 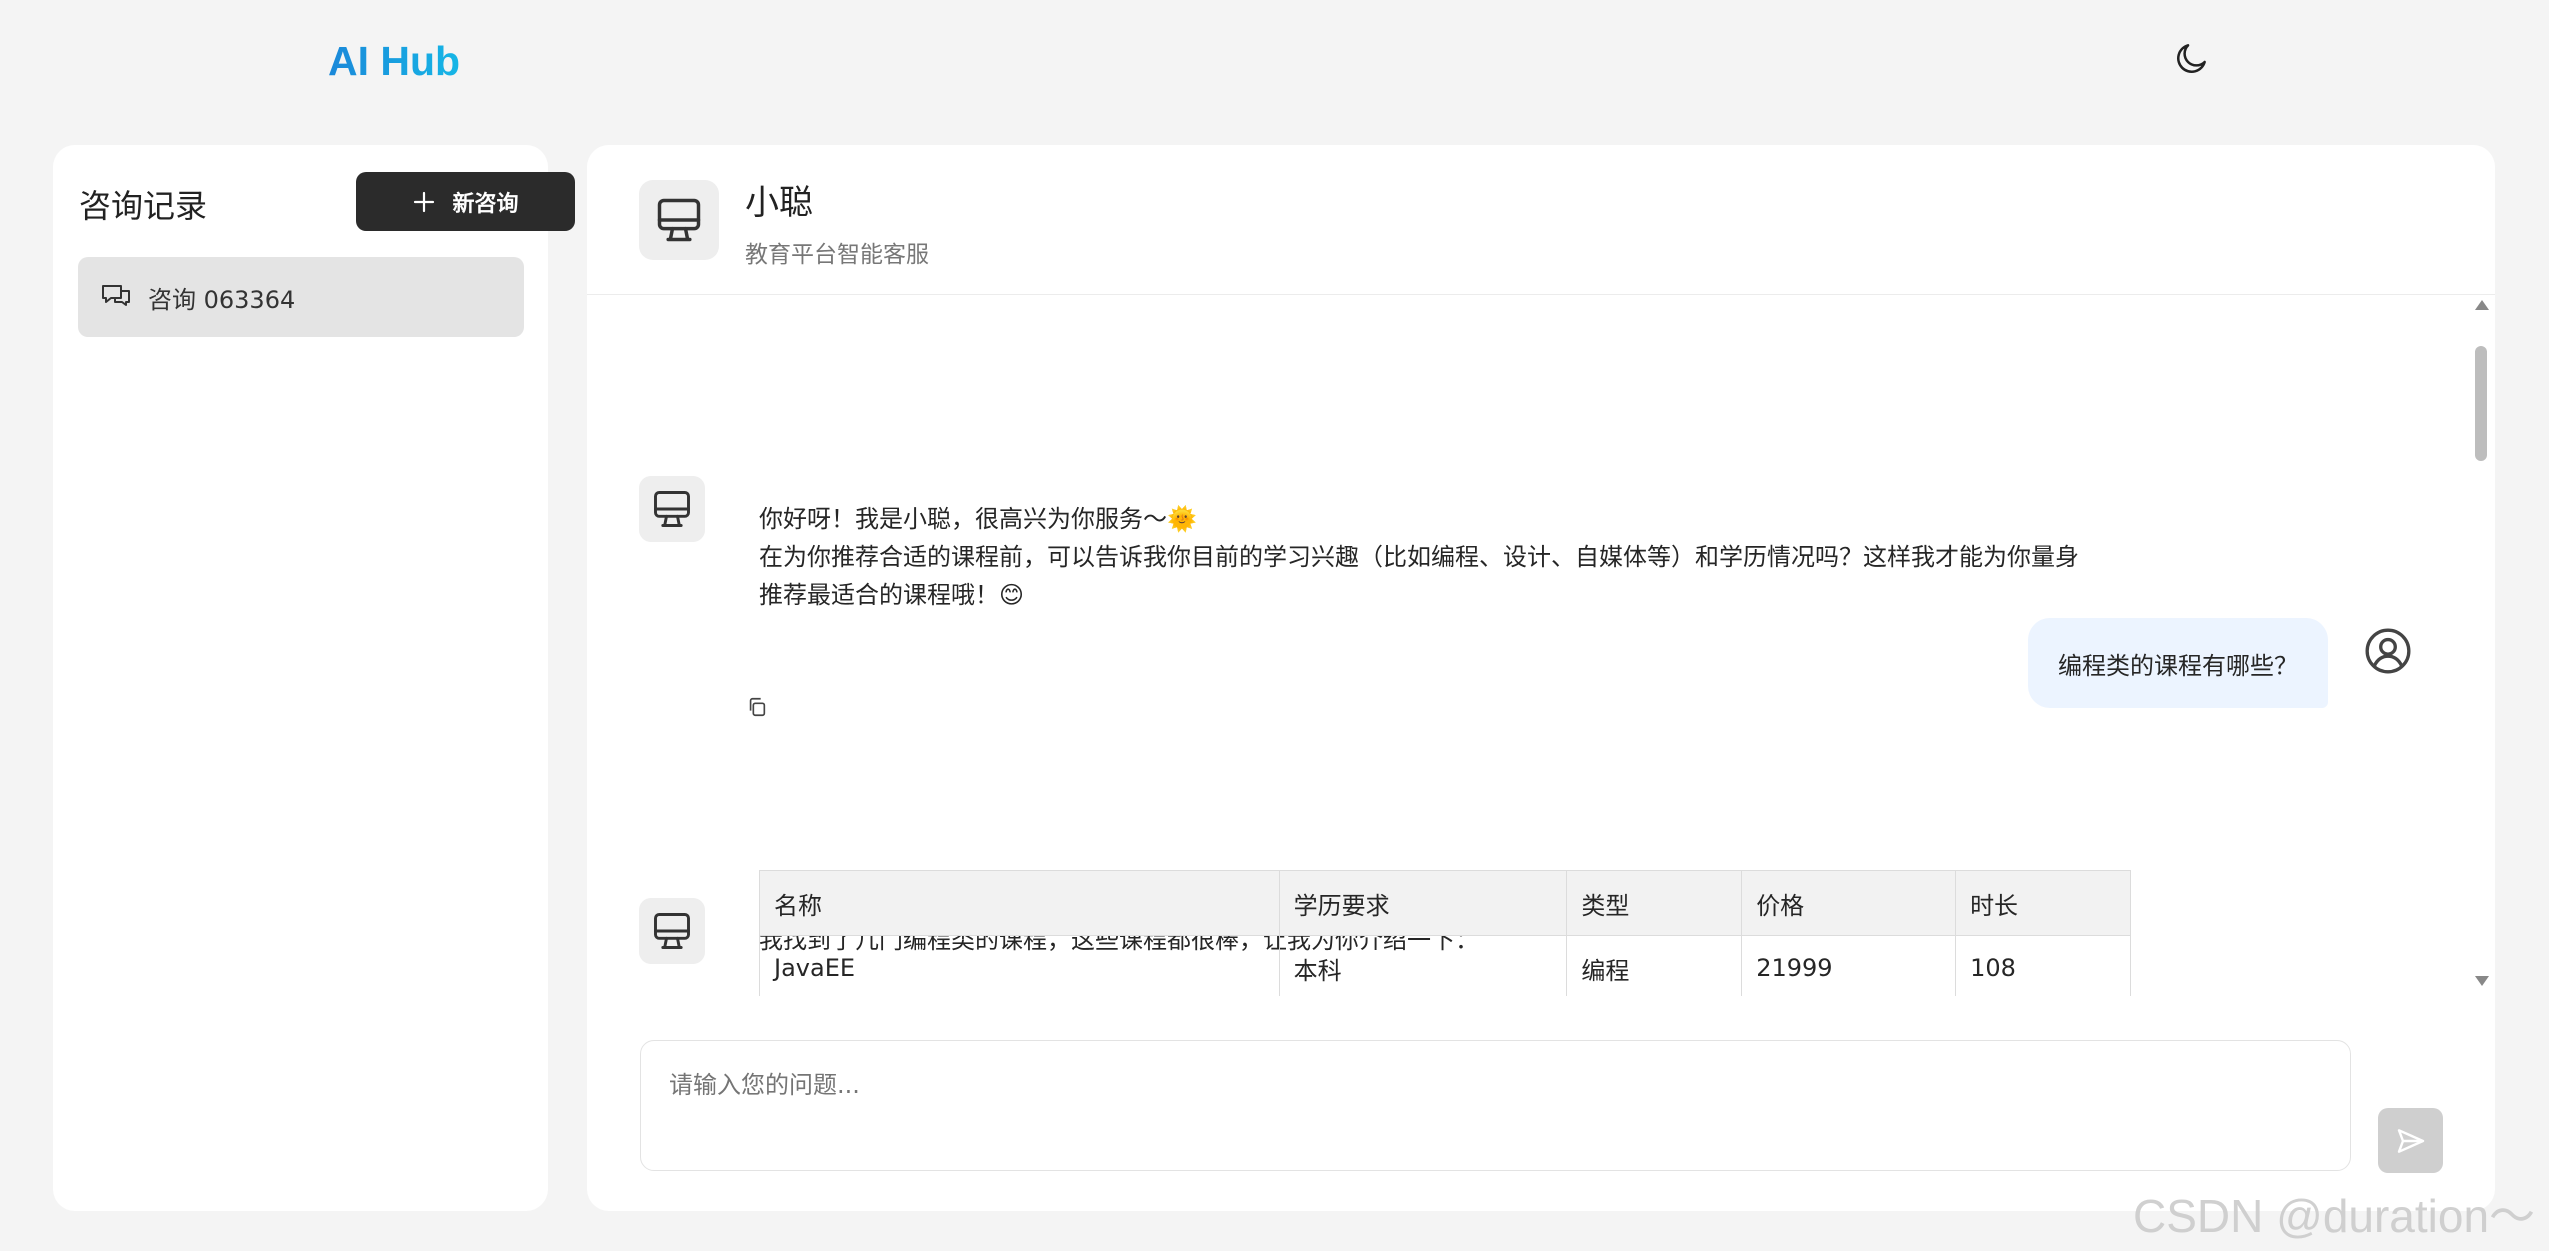 What do you see at coordinates (222, 299) in the screenshot?
I see `sidebar-item-label: 咨询 063364` at bounding box center [222, 299].